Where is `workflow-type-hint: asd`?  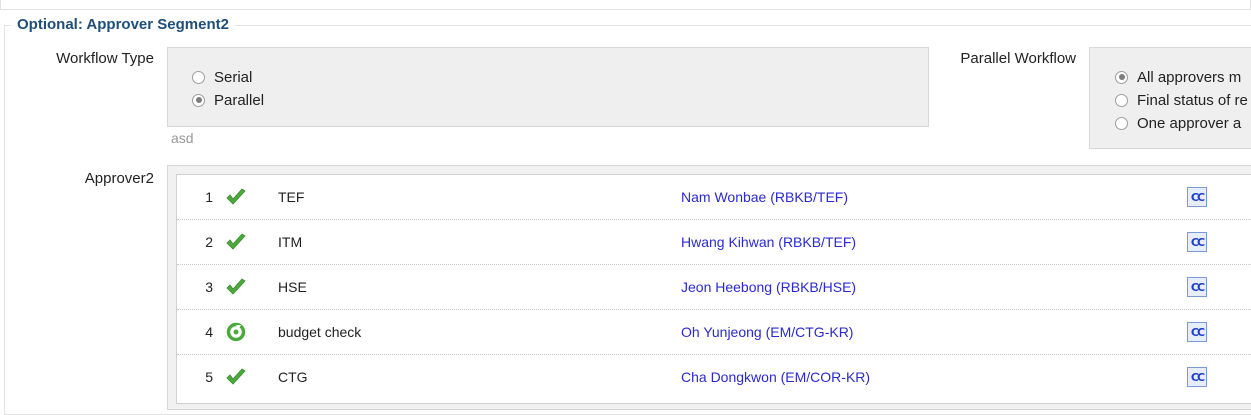
workflow-type-hint: asd is located at coordinates (182, 138).